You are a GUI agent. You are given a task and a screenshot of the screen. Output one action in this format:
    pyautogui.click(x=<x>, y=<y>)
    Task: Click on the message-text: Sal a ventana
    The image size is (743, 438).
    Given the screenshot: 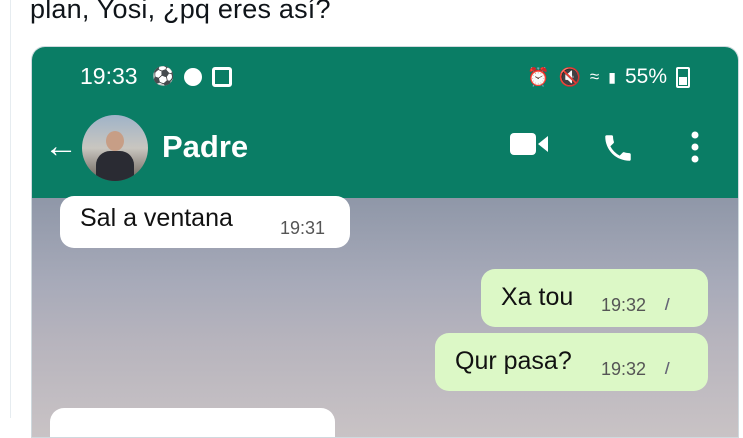 What is the action you would take?
    pyautogui.click(x=156, y=218)
    